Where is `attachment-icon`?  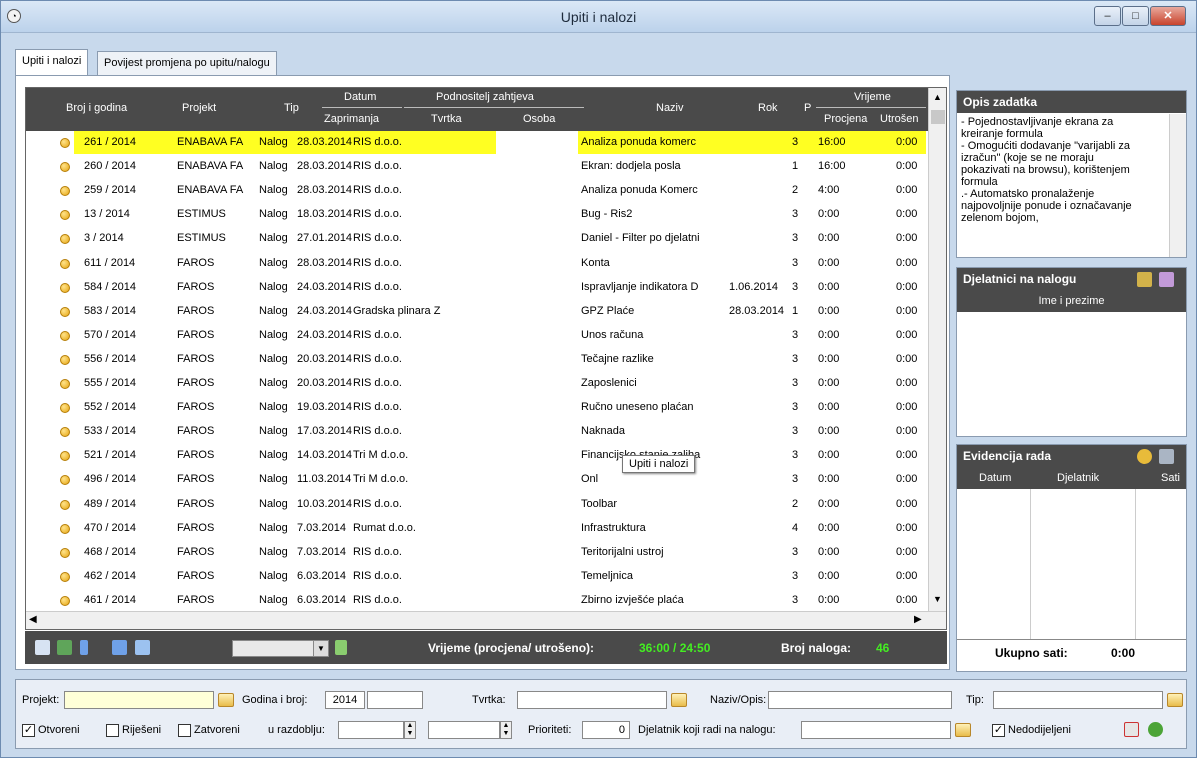
attachment-icon is located at coordinates (84, 647).